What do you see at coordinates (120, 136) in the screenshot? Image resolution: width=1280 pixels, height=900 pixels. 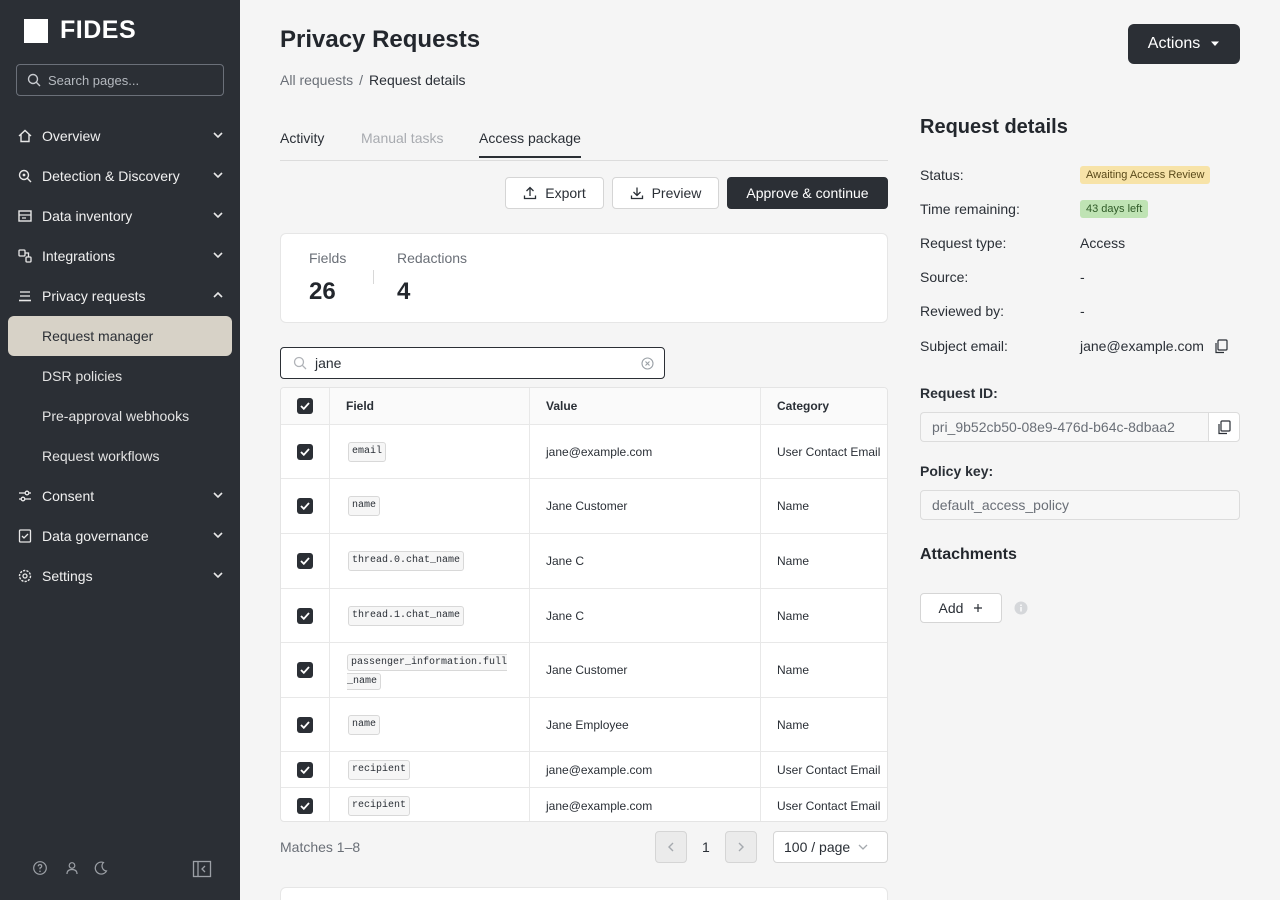 I see `nav-overview: Overview` at bounding box center [120, 136].